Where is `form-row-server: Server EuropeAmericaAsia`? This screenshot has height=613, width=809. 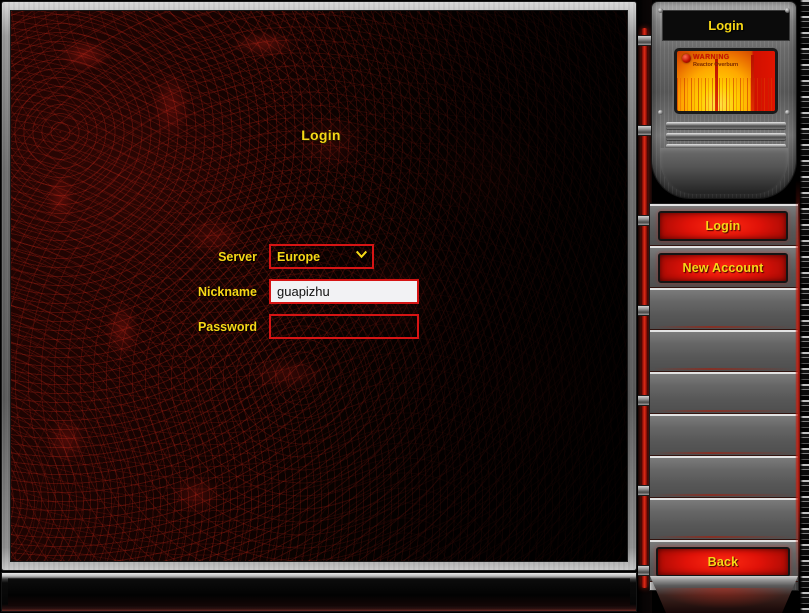
form-row-server: Server EuropeAmericaAsia is located at coordinates (319, 256).